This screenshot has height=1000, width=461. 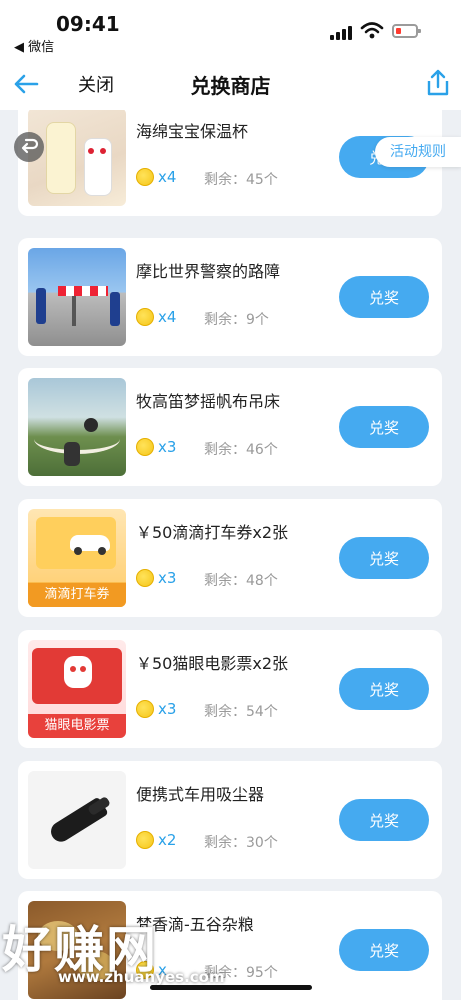 I want to click on list-item: 摩比世界警察的路障 x4 剩余：9个 兑奖, so click(x=230, y=297).